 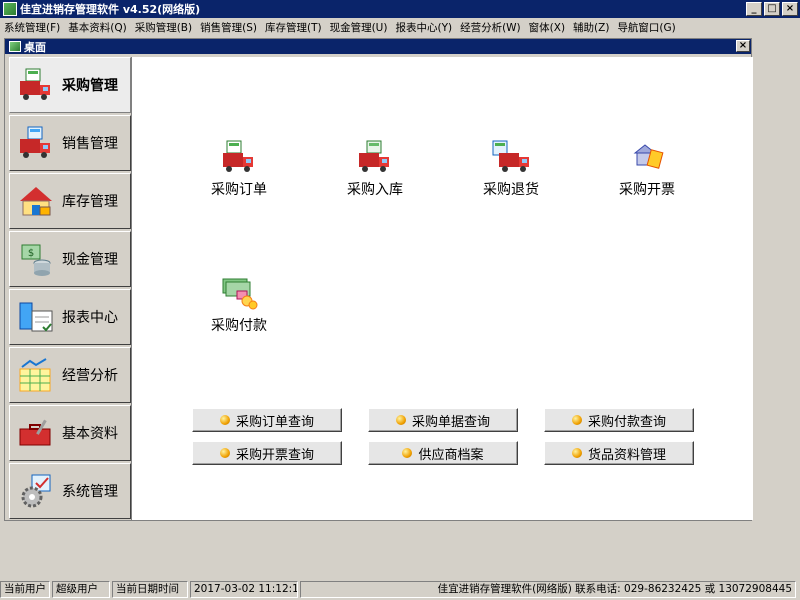 I want to click on purchase-truck-icon, so click(x=35, y=84).